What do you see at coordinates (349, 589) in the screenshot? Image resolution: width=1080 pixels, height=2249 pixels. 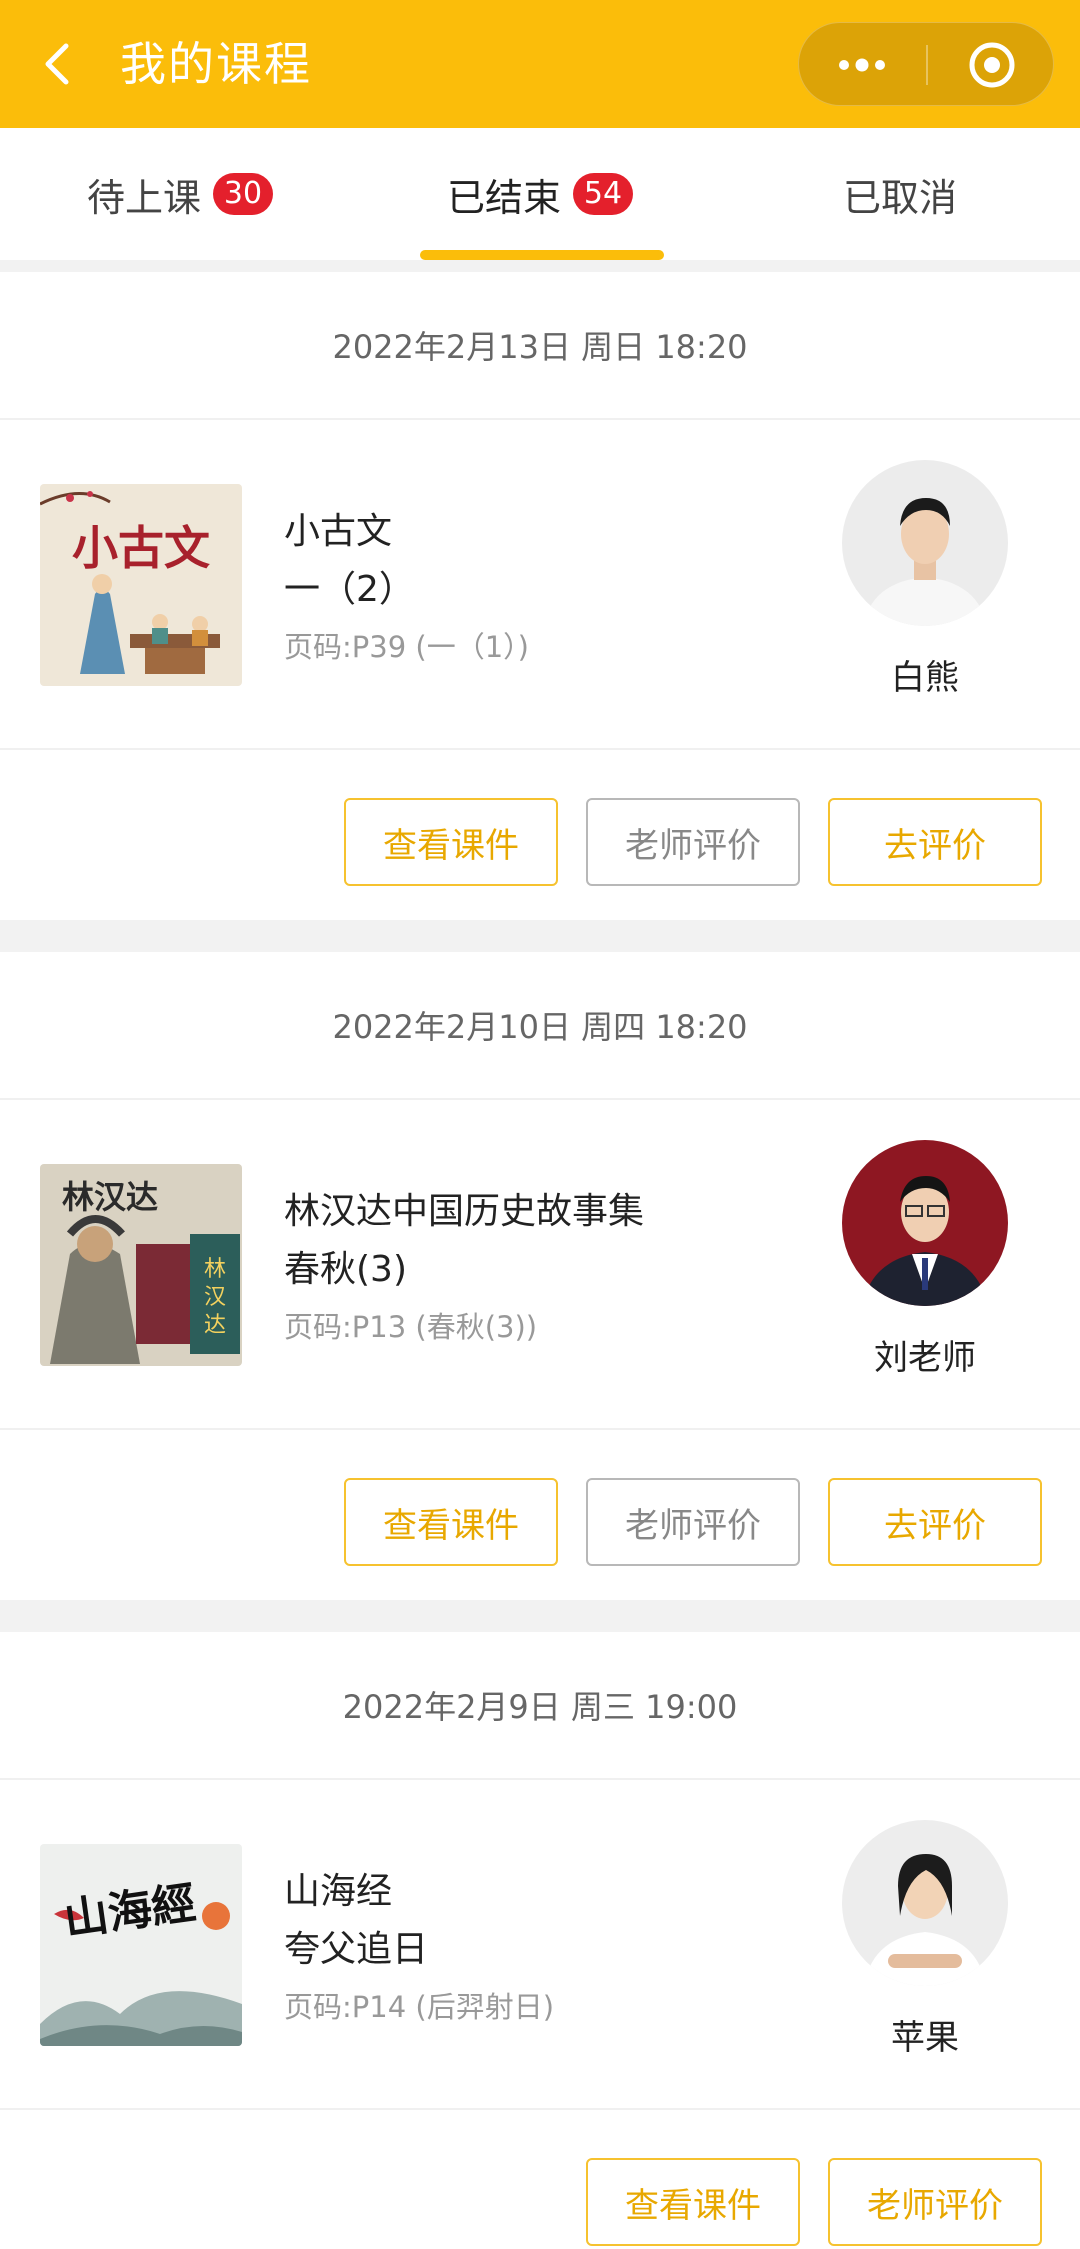 I see `lesson-title: 一（2）` at bounding box center [349, 589].